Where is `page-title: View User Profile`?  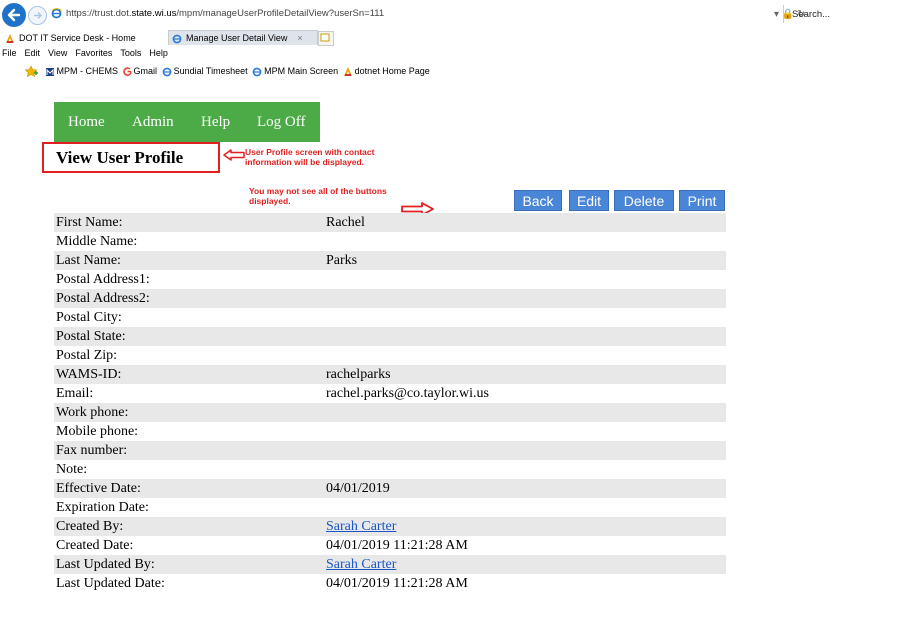 page-title: View User Profile is located at coordinates (120, 157).